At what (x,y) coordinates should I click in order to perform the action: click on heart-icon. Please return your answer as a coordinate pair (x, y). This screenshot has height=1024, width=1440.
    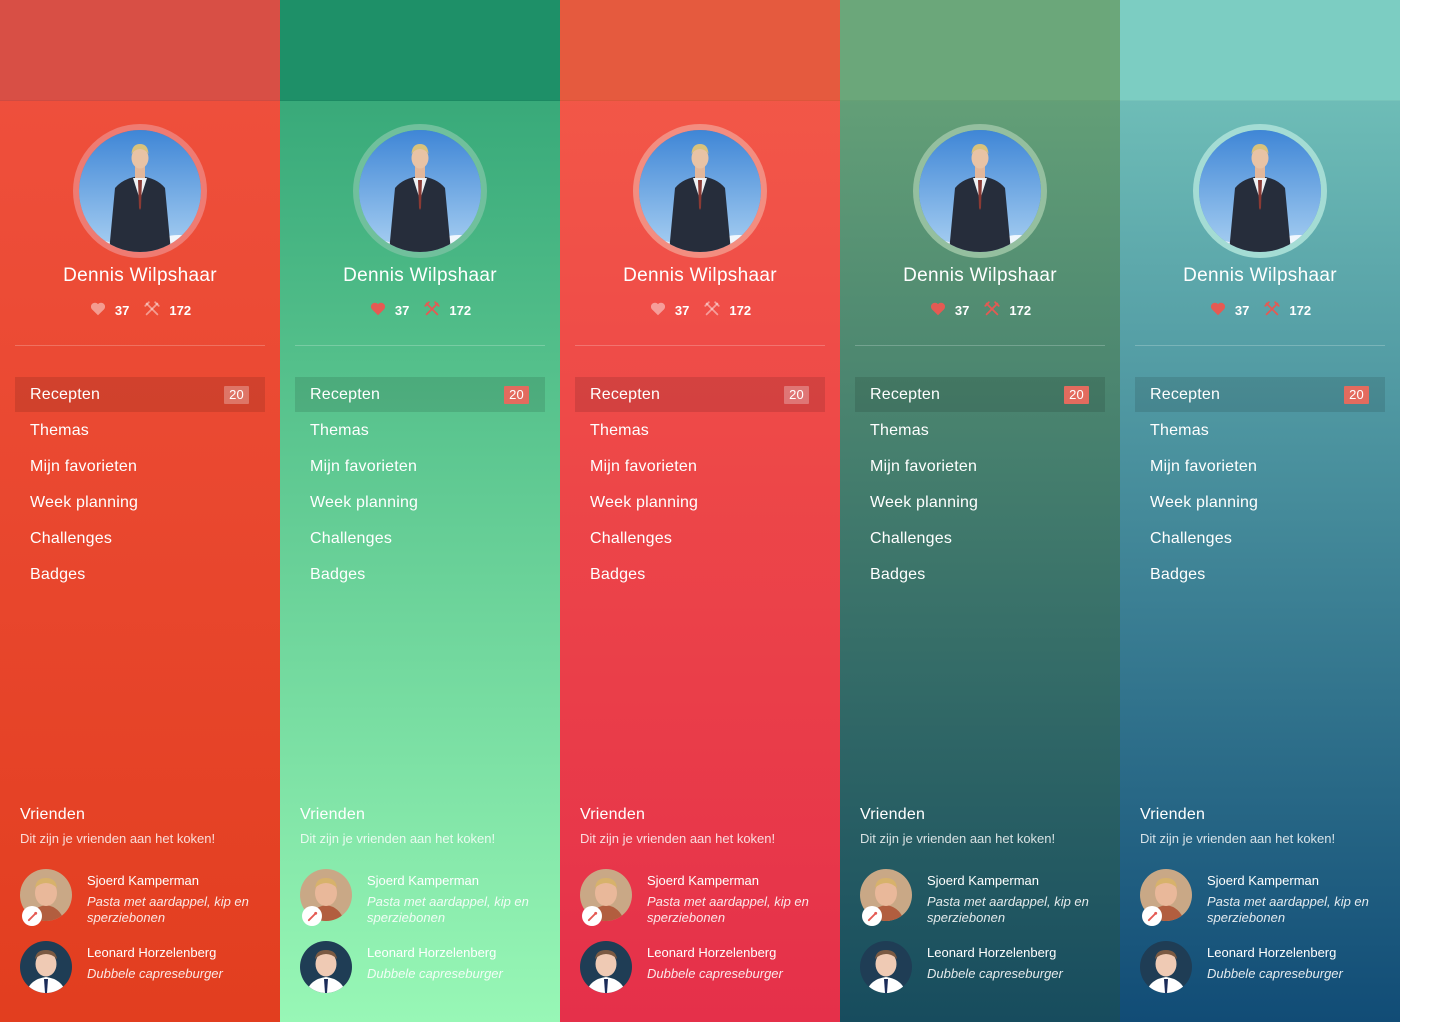
    Looking at the image, I should click on (102, 310).